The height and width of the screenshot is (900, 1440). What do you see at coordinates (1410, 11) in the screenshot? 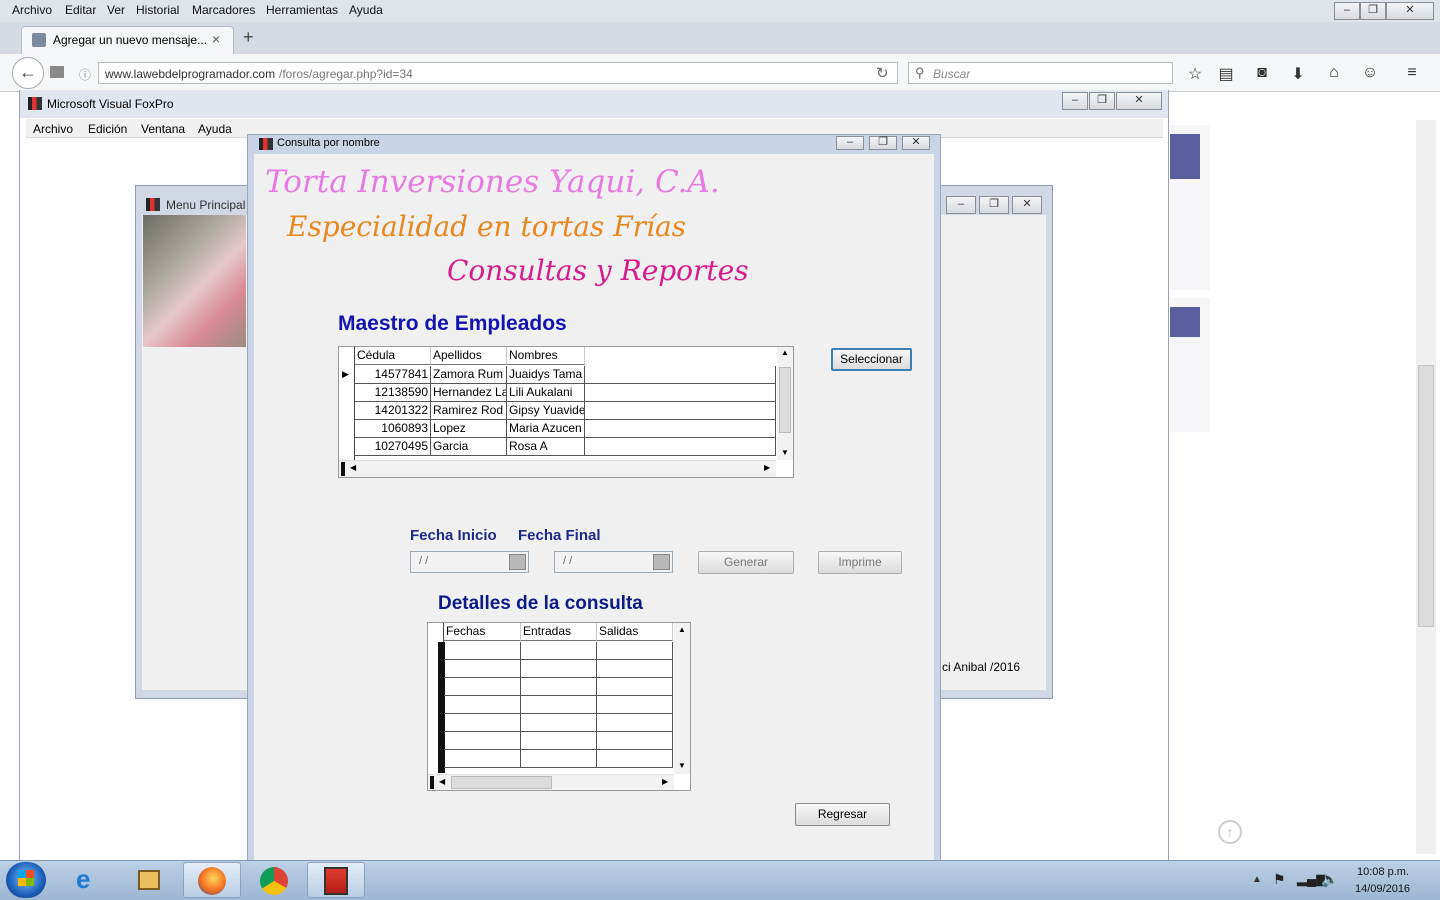
I see `close-icon: ✕` at bounding box center [1410, 11].